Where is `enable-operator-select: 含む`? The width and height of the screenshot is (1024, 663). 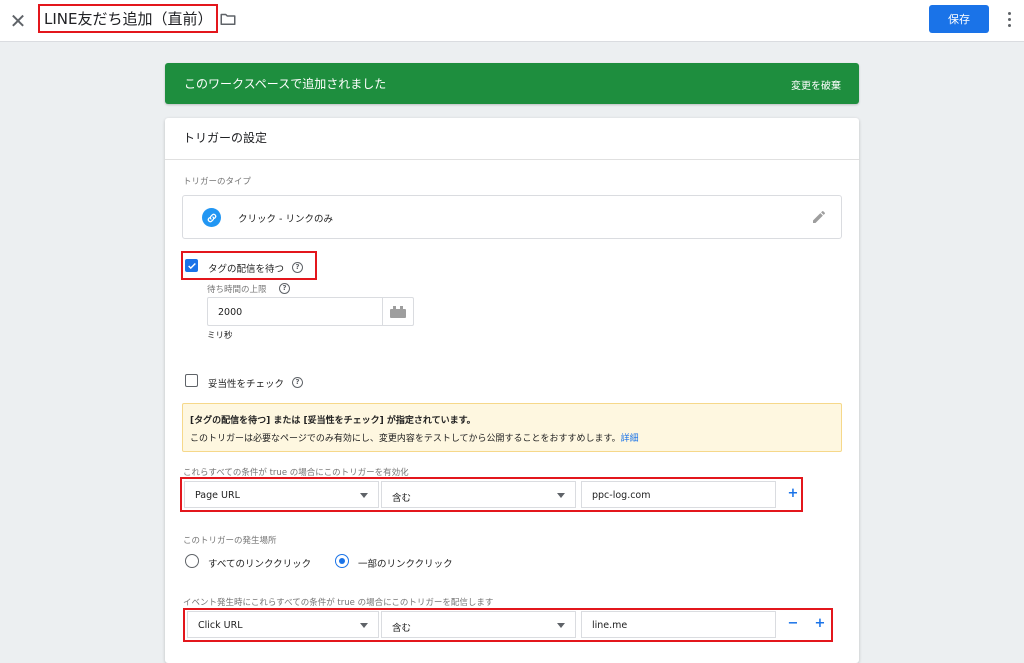 enable-operator-select: 含む is located at coordinates (478, 494).